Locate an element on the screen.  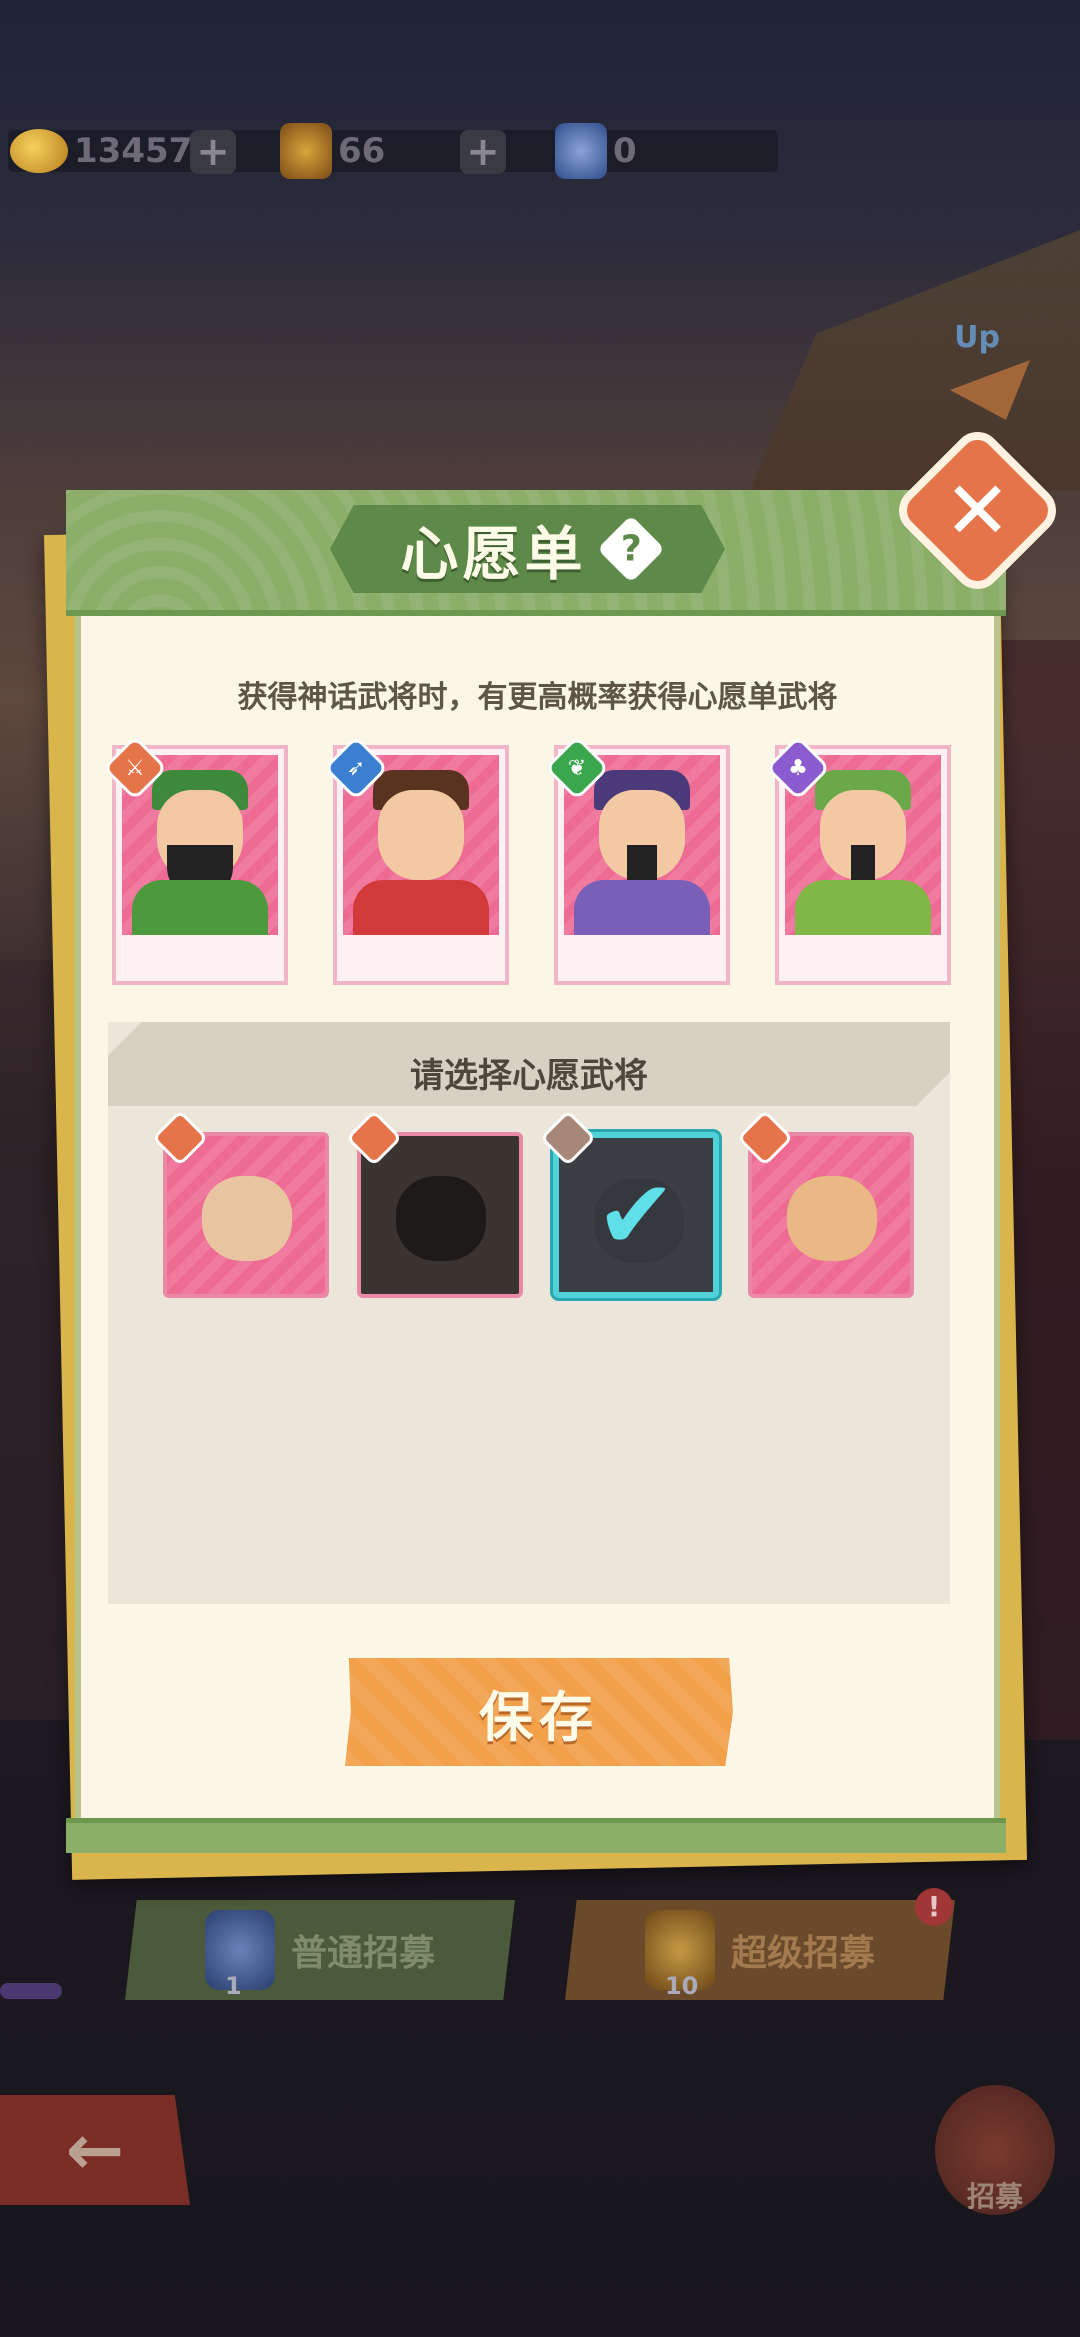
recruit-tab: 招募 is located at coordinates (995, 2150).